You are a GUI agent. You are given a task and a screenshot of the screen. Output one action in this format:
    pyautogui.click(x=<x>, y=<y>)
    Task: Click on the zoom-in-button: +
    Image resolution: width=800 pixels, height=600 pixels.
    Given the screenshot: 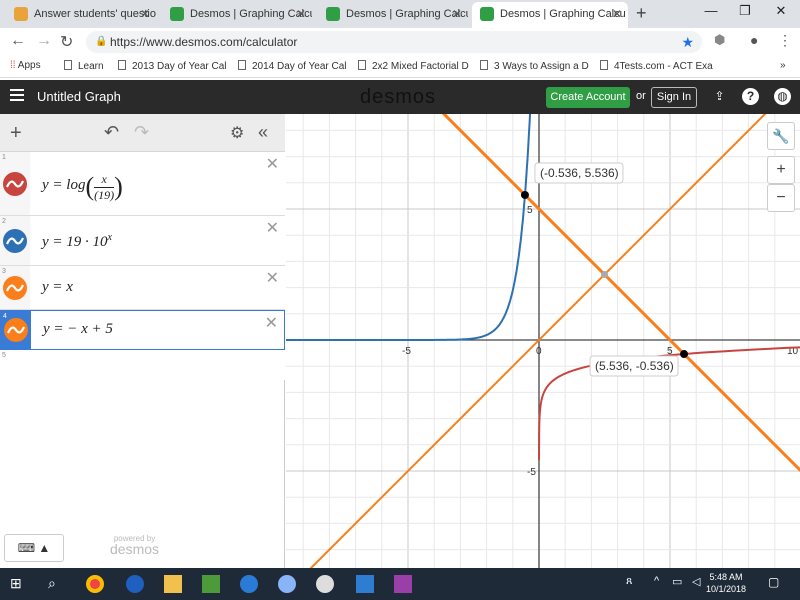 What is the action you would take?
    pyautogui.click(x=781, y=170)
    